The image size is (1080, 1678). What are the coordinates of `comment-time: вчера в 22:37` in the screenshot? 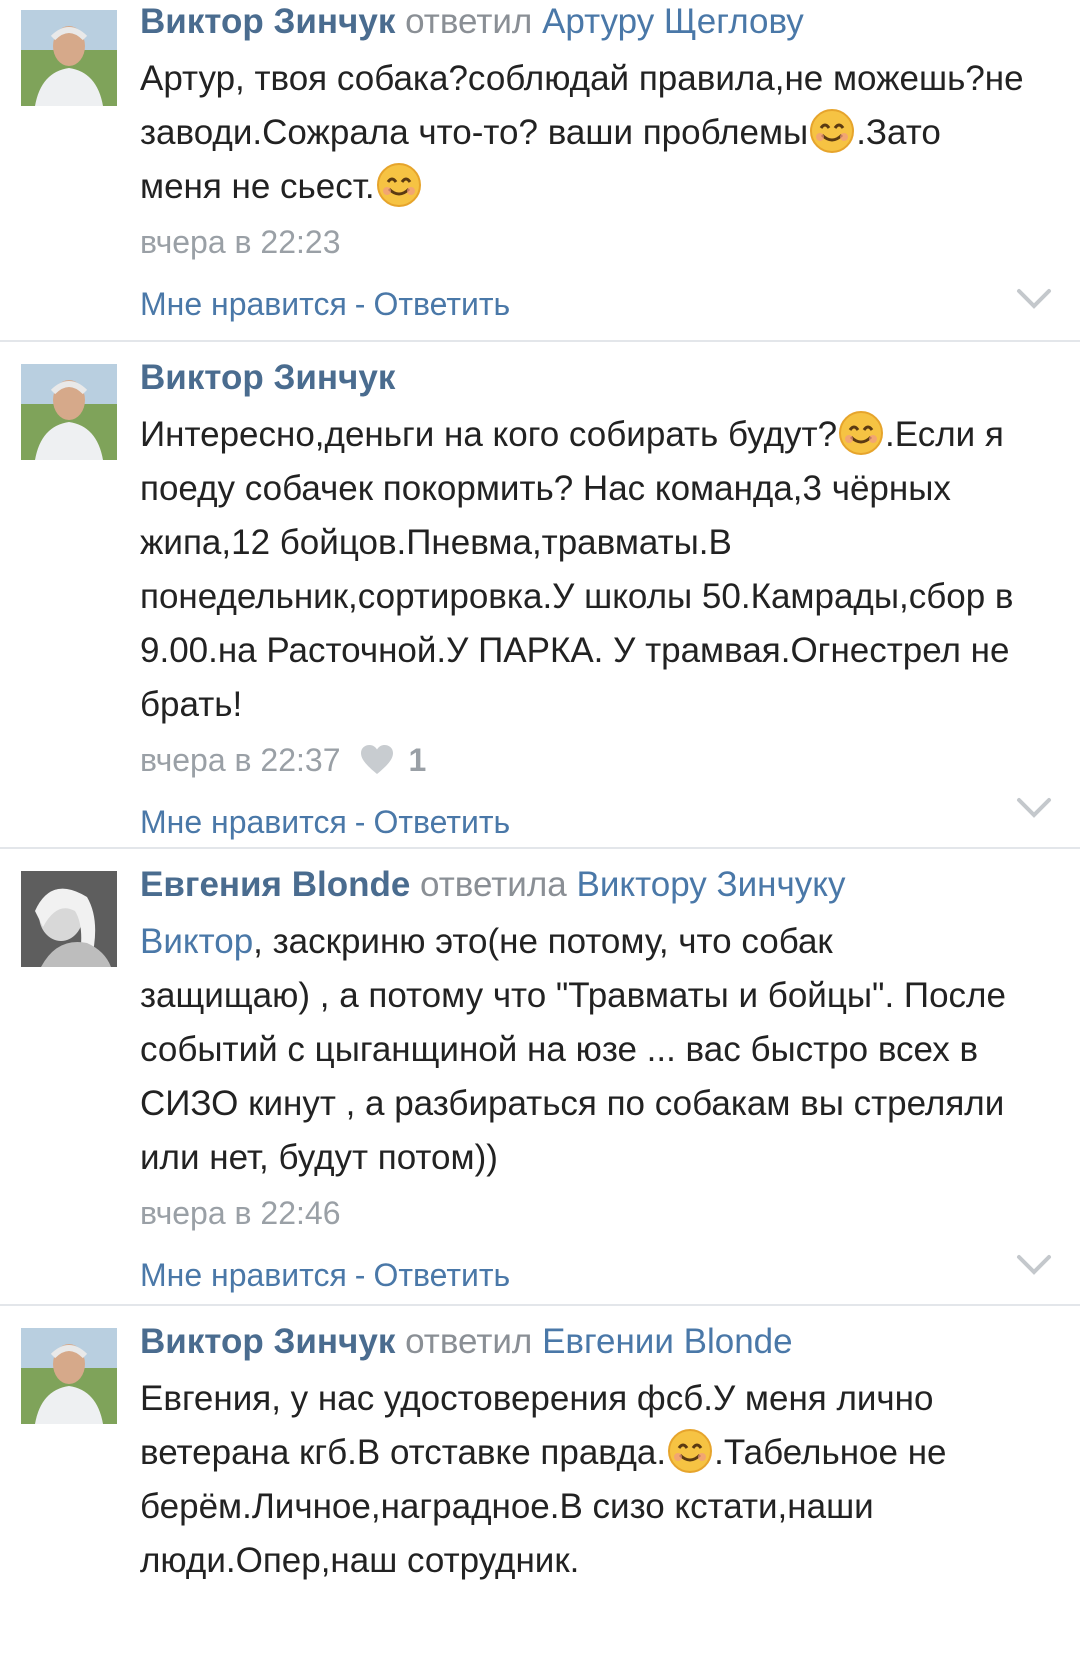 It's located at (240, 760).